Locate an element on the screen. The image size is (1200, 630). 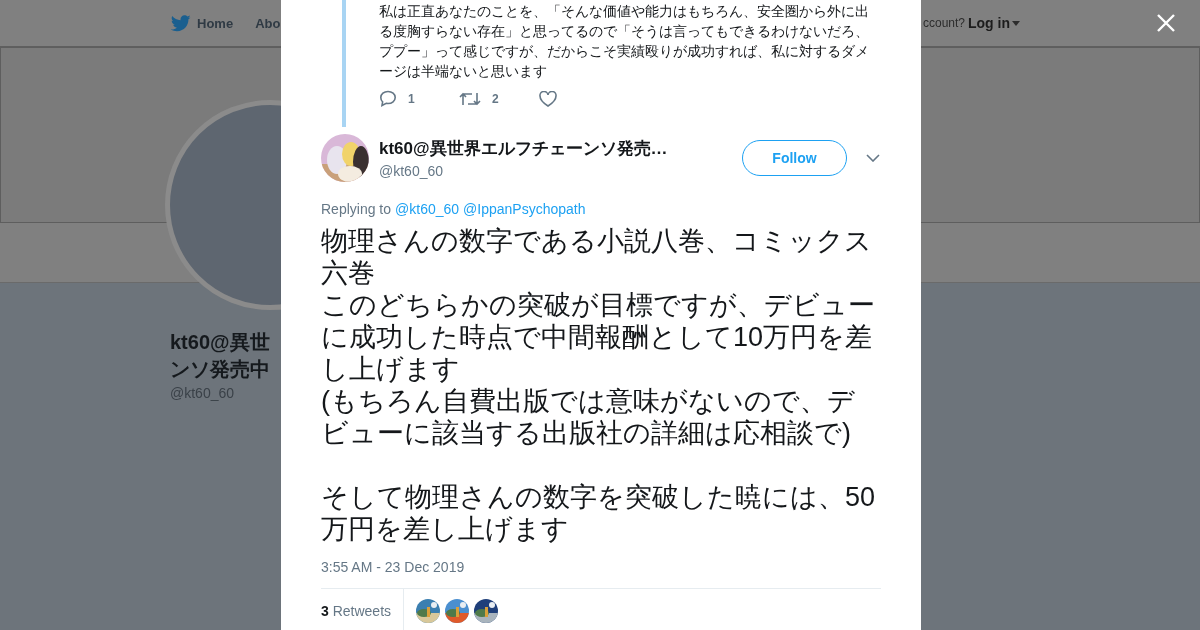
nav-link: Abo is located at coordinates (268, 23).